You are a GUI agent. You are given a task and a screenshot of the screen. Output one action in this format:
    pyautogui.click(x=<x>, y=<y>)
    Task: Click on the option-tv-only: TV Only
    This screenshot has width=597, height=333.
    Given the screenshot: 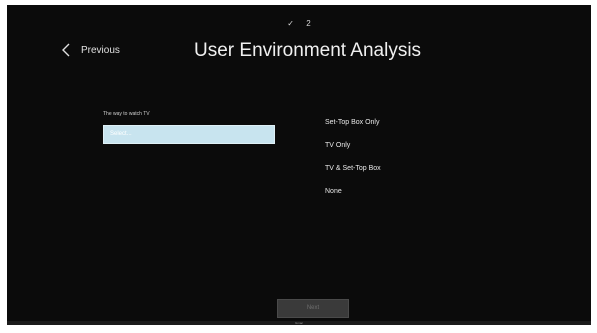 What is the action you would take?
    pyautogui.click(x=353, y=153)
    